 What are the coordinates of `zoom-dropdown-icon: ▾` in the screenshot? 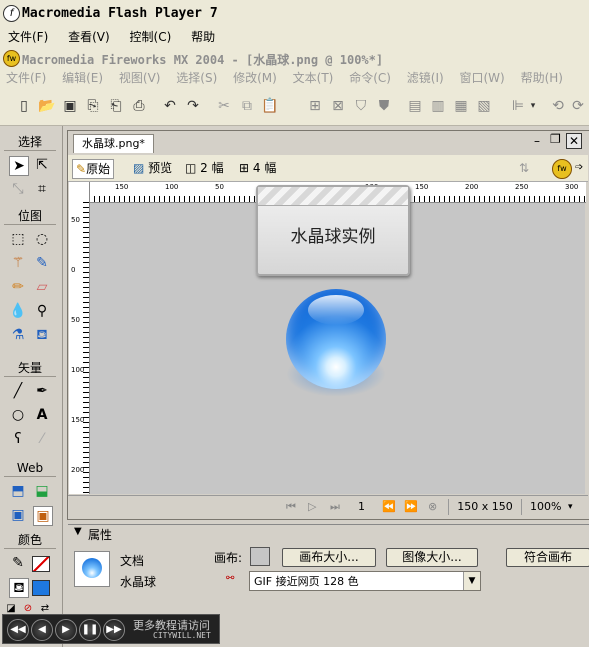 It's located at (570, 507).